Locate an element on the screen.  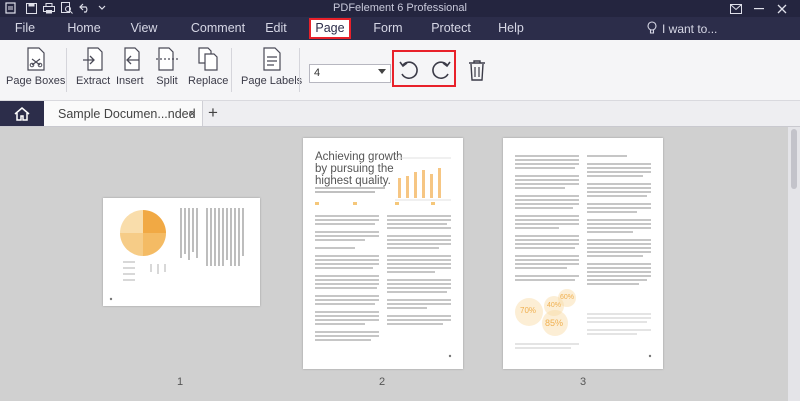
page-boxes-button: Page Boxes is located at coordinates (35, 66).